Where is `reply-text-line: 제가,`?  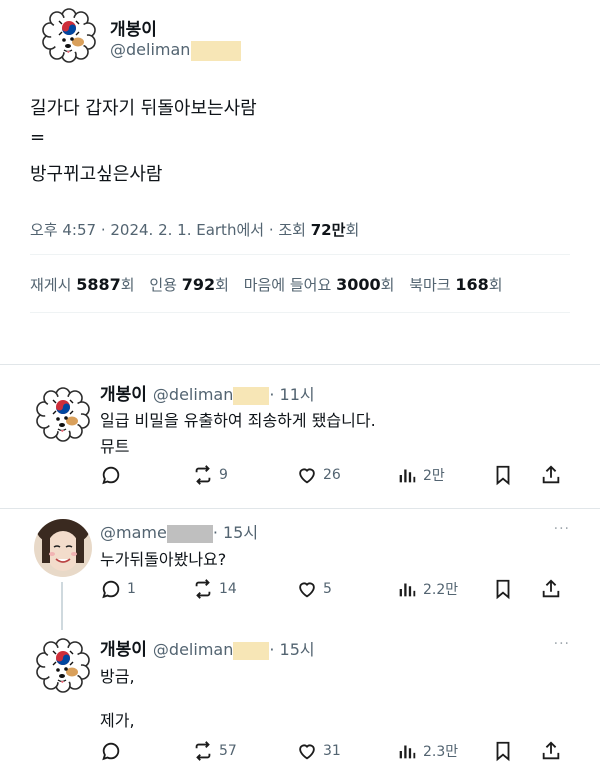
reply-text-line: 제가, is located at coordinates (117, 720).